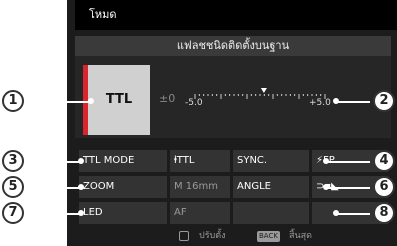 Image resolution: width=397 pixels, height=246 pixels. I want to click on callout-2-leader, so click(353, 102).